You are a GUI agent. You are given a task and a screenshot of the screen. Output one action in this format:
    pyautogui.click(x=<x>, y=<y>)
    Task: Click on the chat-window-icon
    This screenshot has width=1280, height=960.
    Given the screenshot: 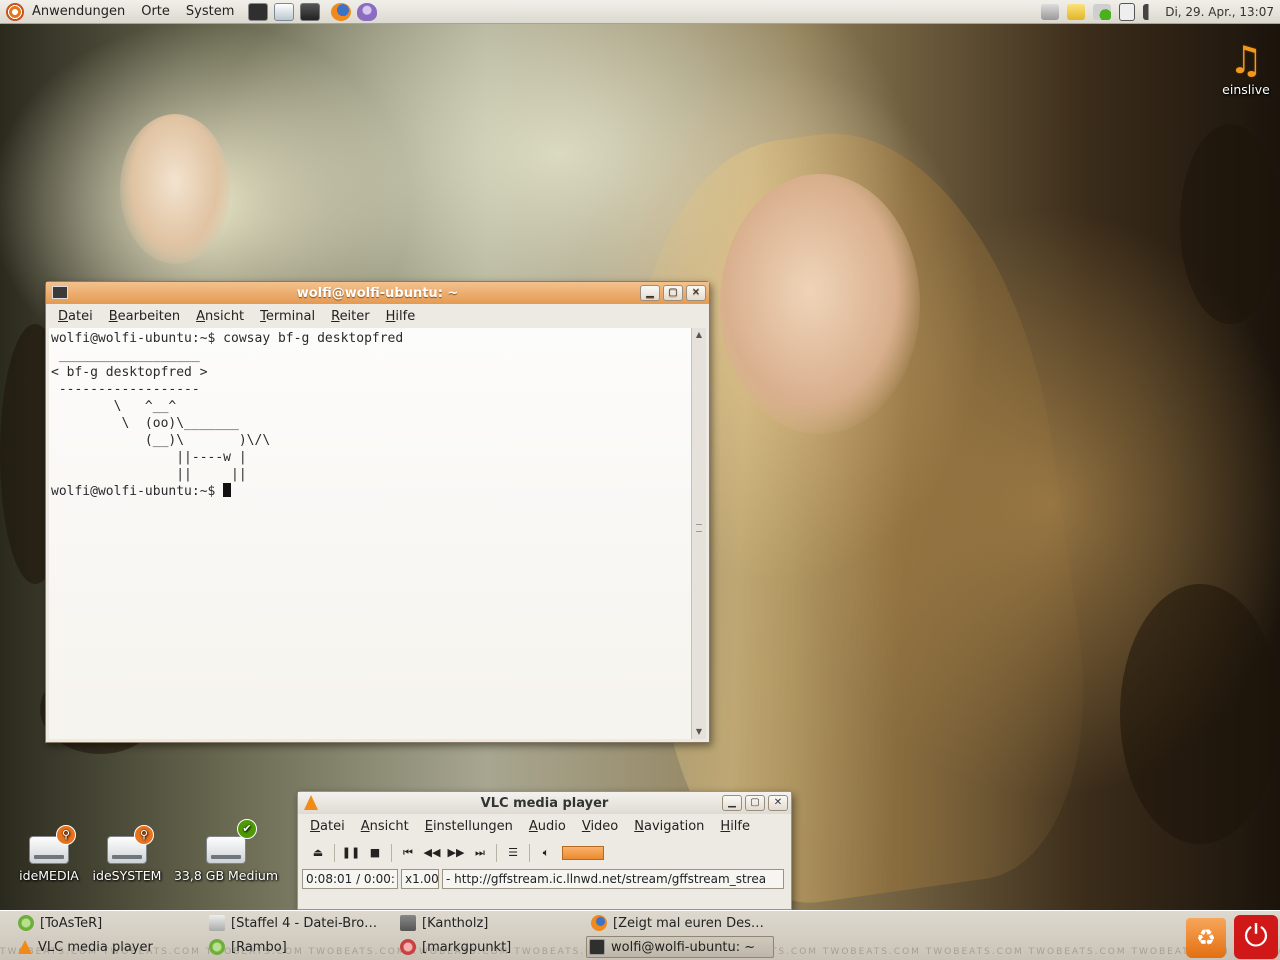 What is the action you would take?
    pyautogui.click(x=408, y=923)
    